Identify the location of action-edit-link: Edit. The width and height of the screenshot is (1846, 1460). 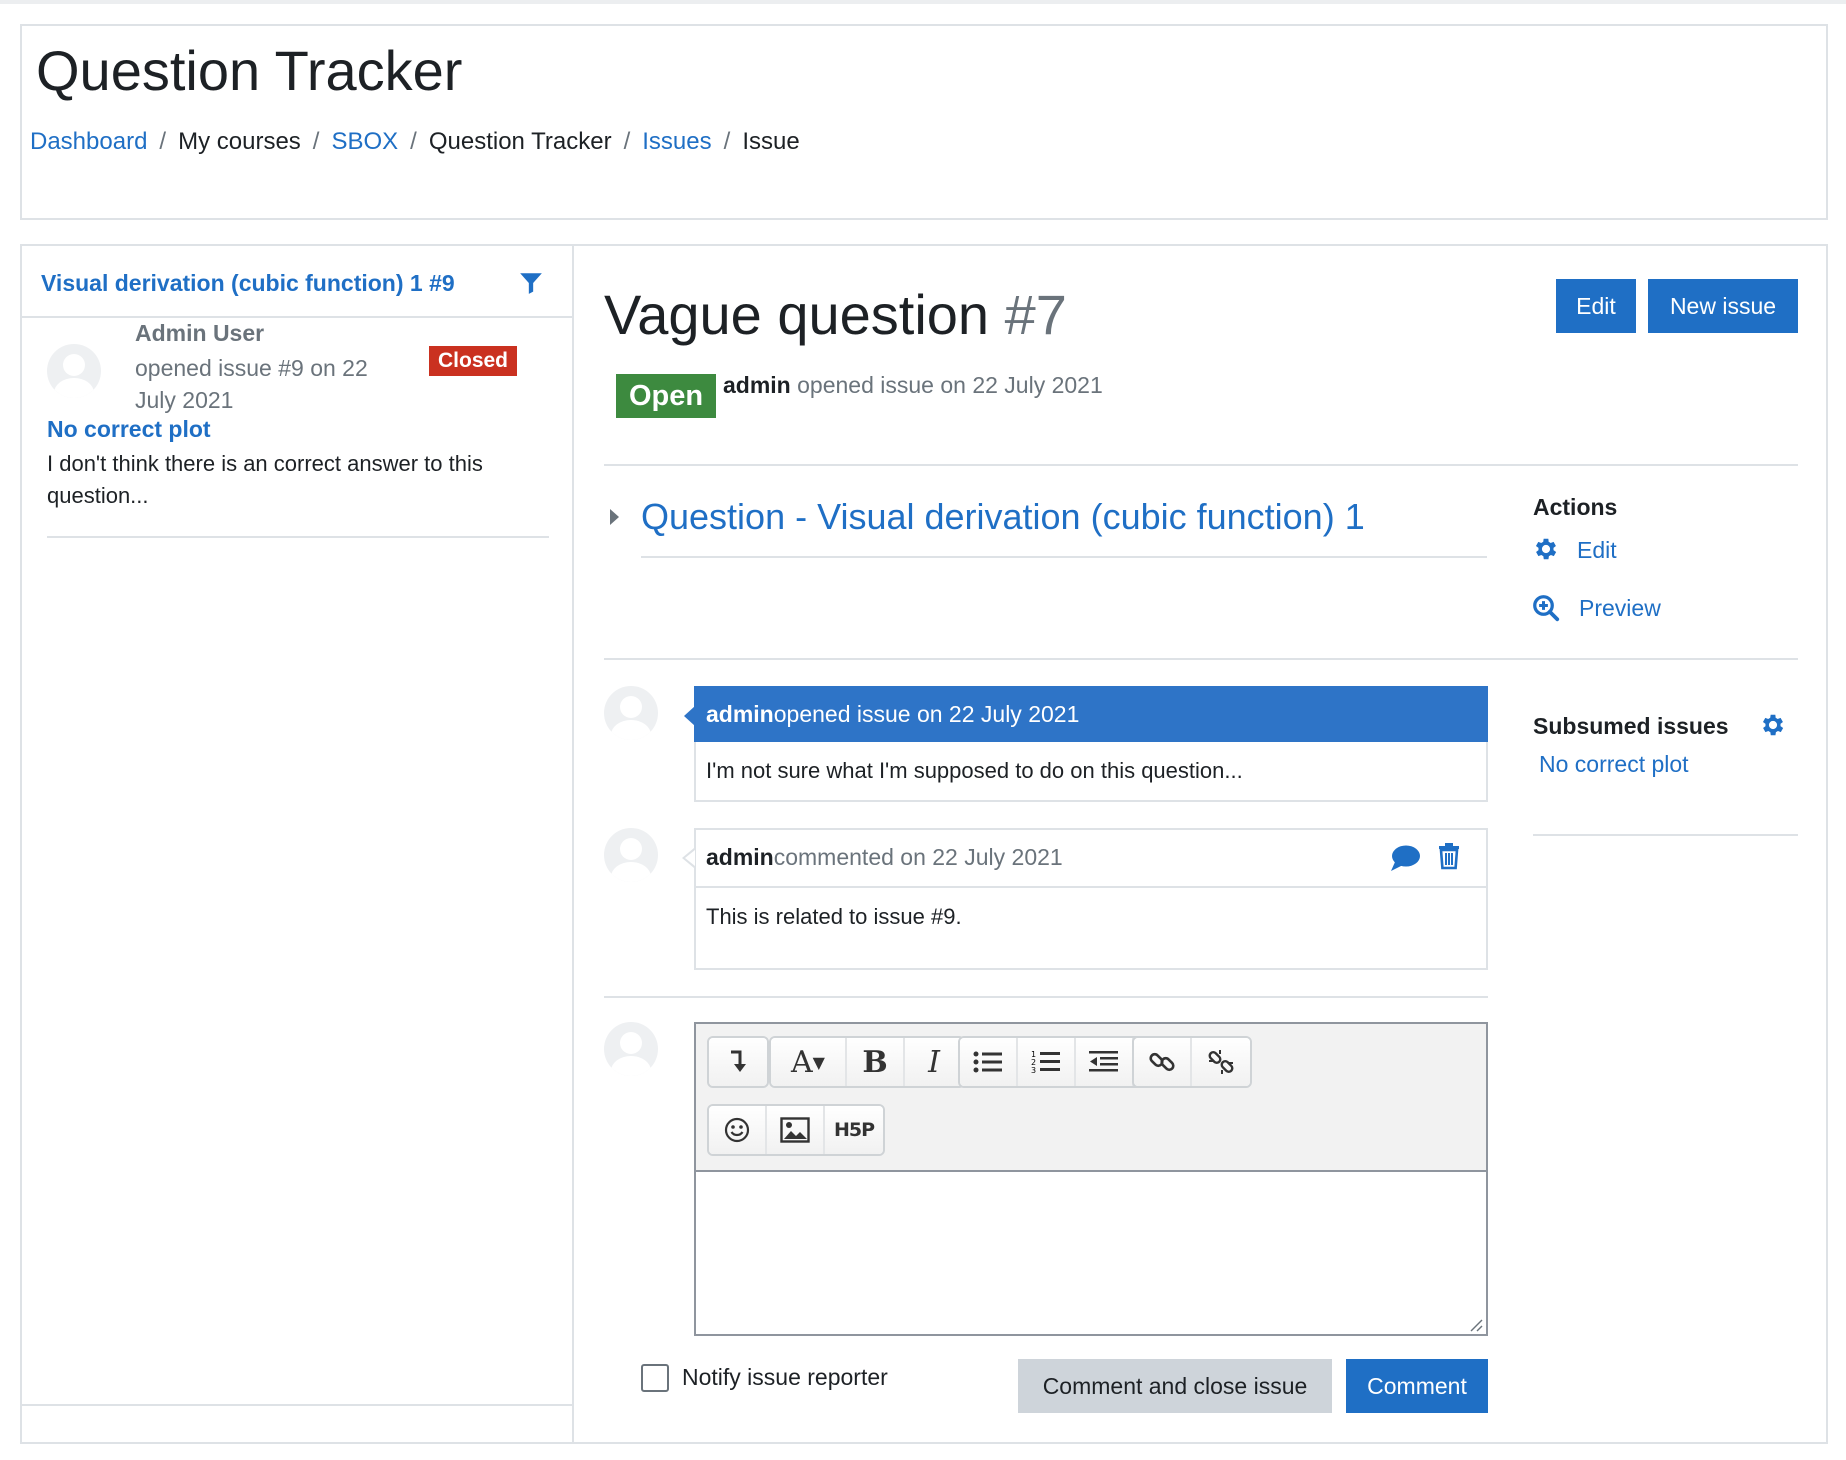
(1597, 550).